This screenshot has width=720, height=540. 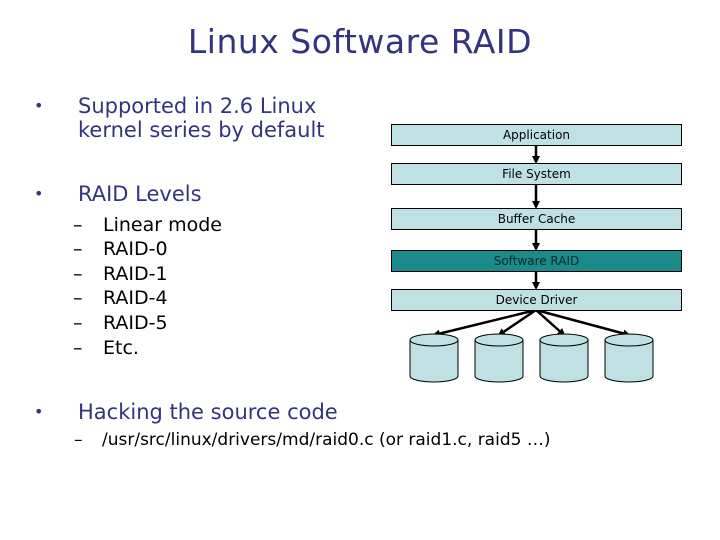 What do you see at coordinates (536, 135) in the screenshot?
I see `layer-application: Application` at bounding box center [536, 135].